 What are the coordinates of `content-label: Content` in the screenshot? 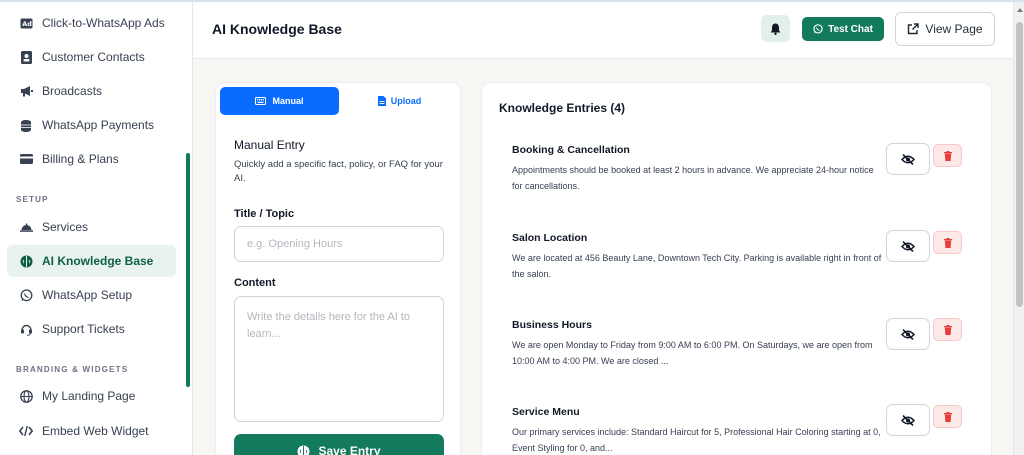 It's located at (255, 283).